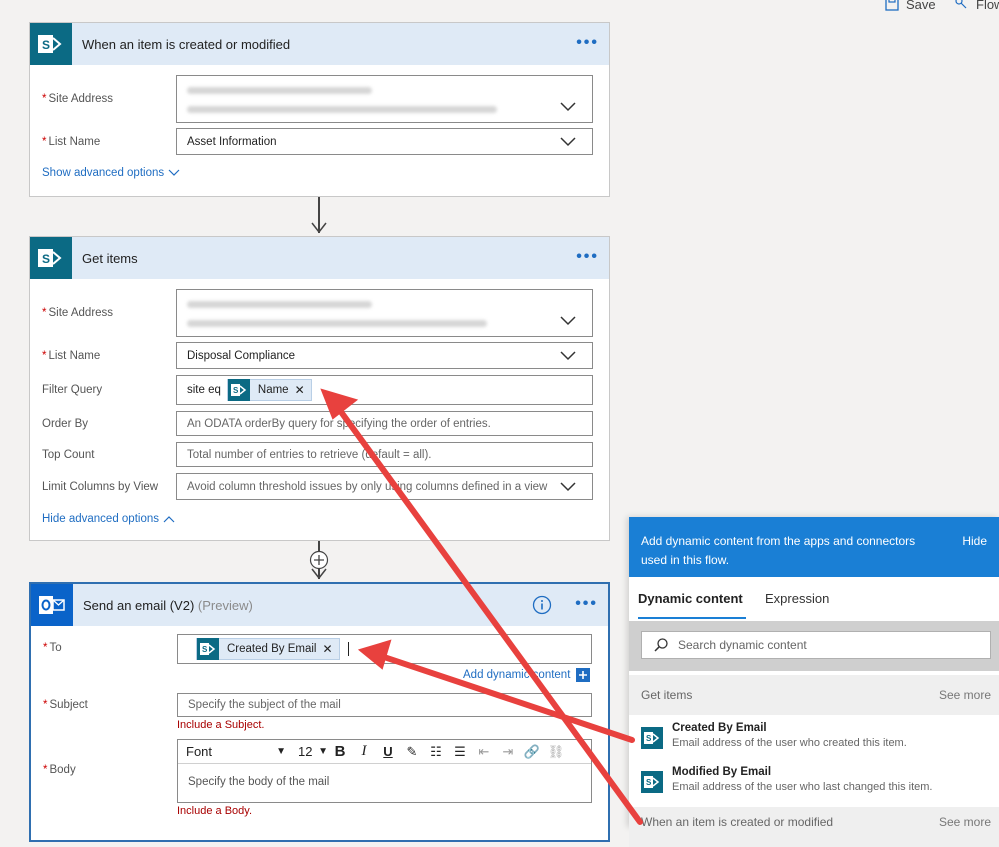 The image size is (999, 847). I want to click on section-title: Get items, so click(667, 695).